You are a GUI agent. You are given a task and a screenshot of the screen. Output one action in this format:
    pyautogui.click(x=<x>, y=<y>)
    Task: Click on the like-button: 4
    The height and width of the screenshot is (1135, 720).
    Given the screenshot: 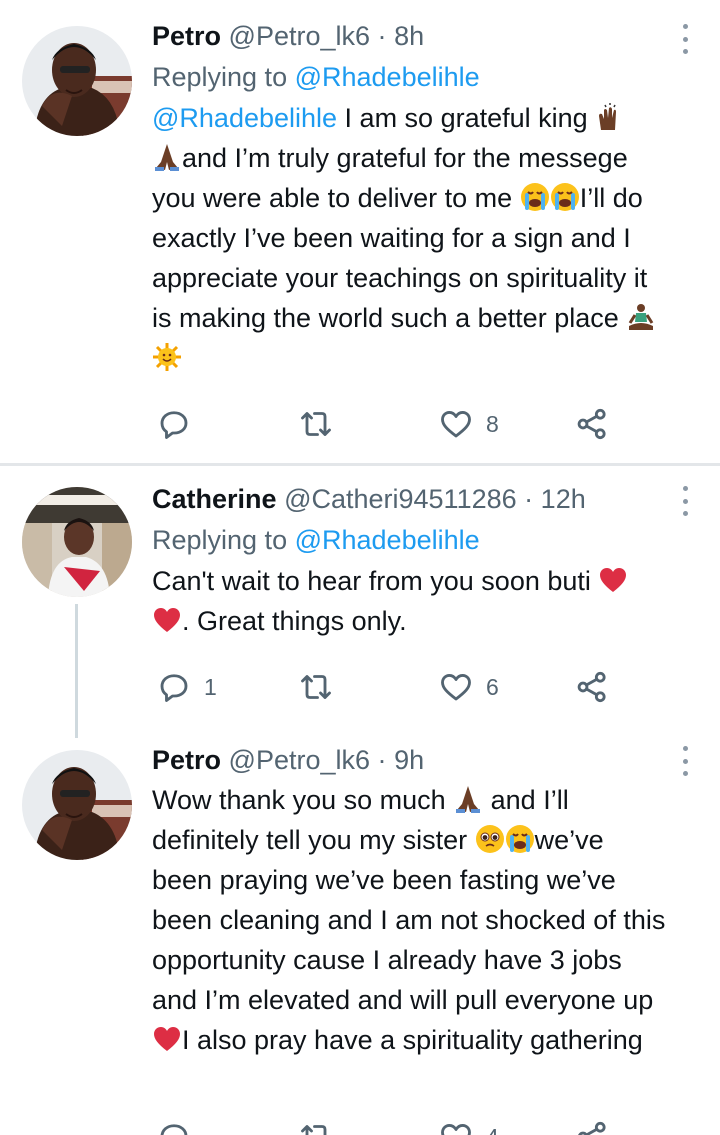 What is the action you would take?
    pyautogui.click(x=468, y=1126)
    